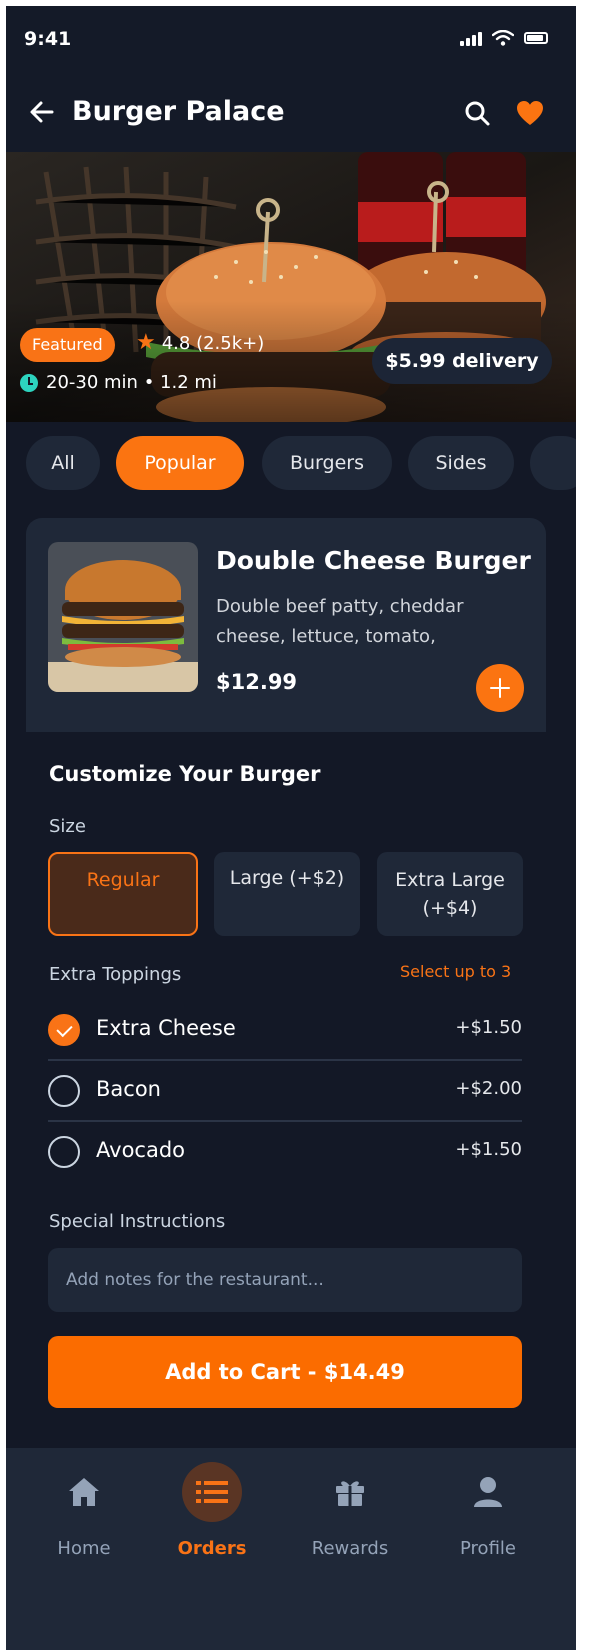 The width and height of the screenshot is (611, 1650). I want to click on user-icon, so click(488, 1492).